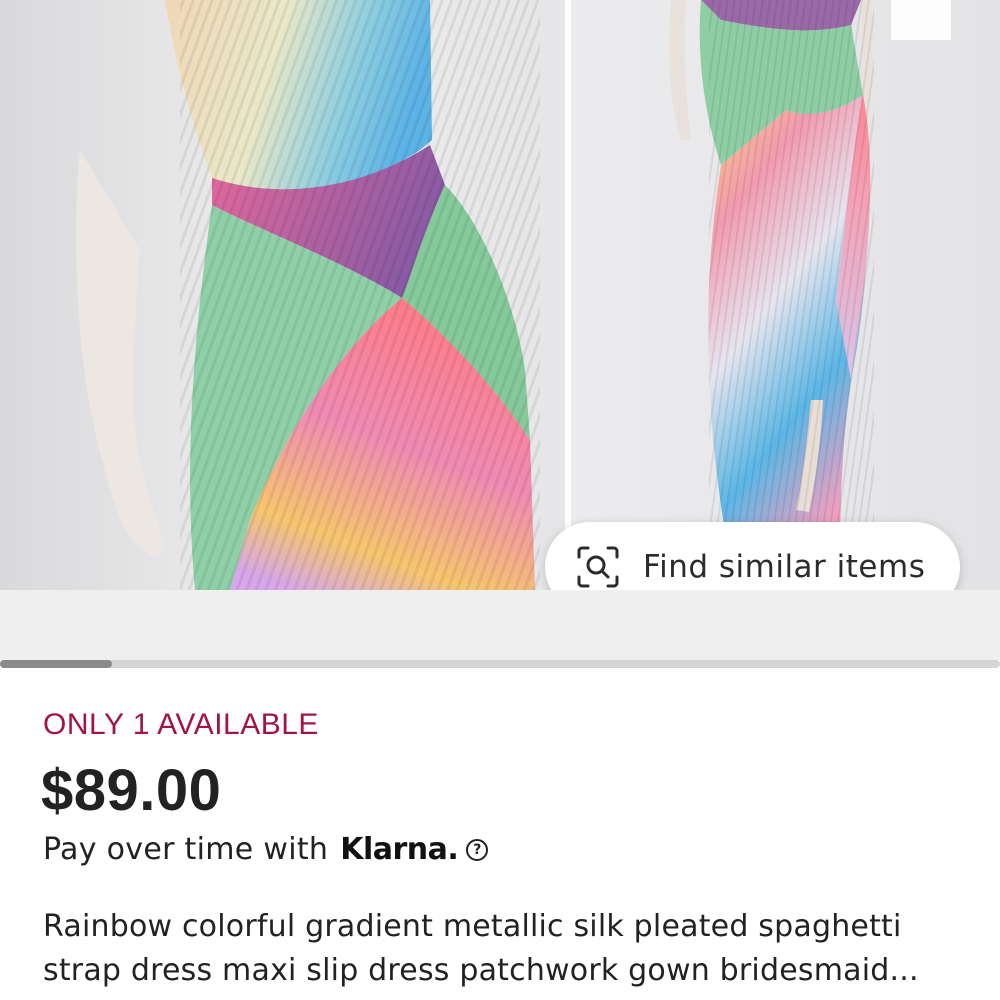 The width and height of the screenshot is (1000, 1000). I want to click on gallery-scrollbar, so click(500, 664).